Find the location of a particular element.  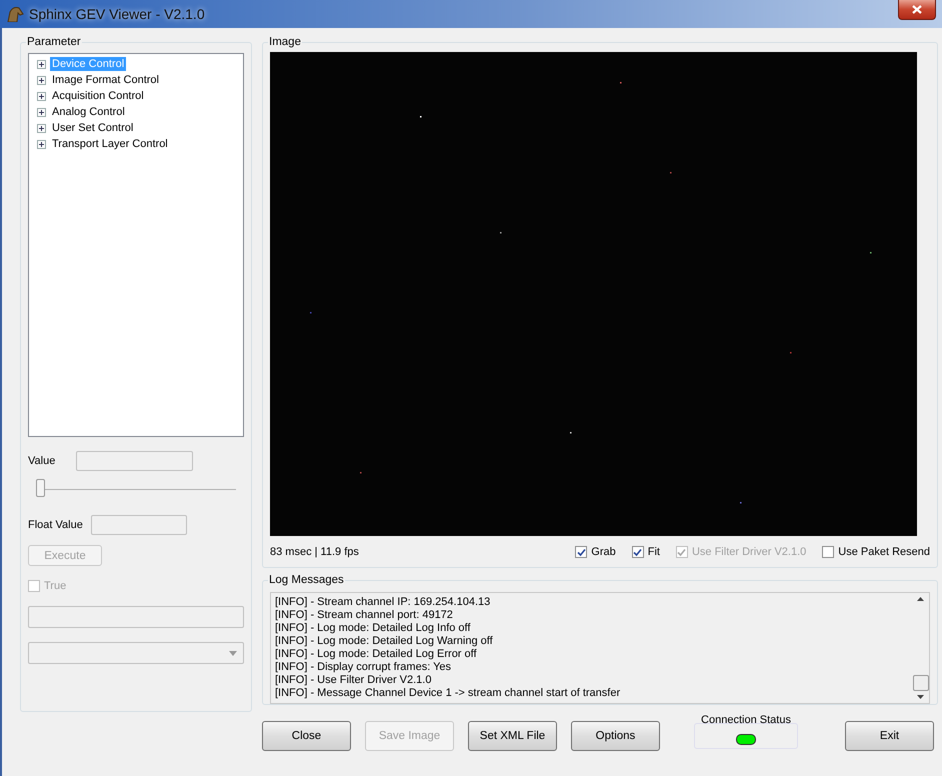

tree-item: Transport Layer Control is located at coordinates (110, 144).